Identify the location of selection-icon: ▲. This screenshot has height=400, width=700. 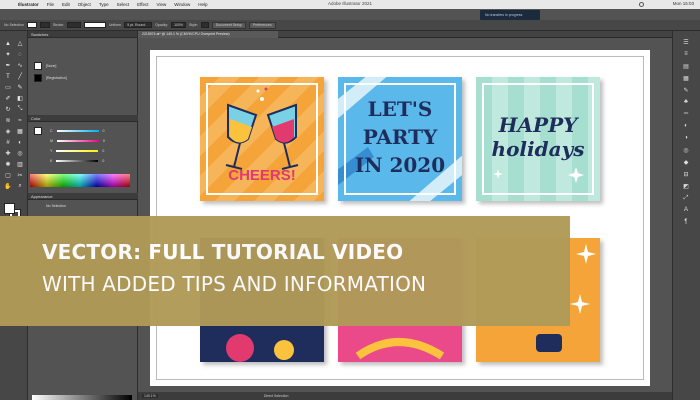
(8, 43).